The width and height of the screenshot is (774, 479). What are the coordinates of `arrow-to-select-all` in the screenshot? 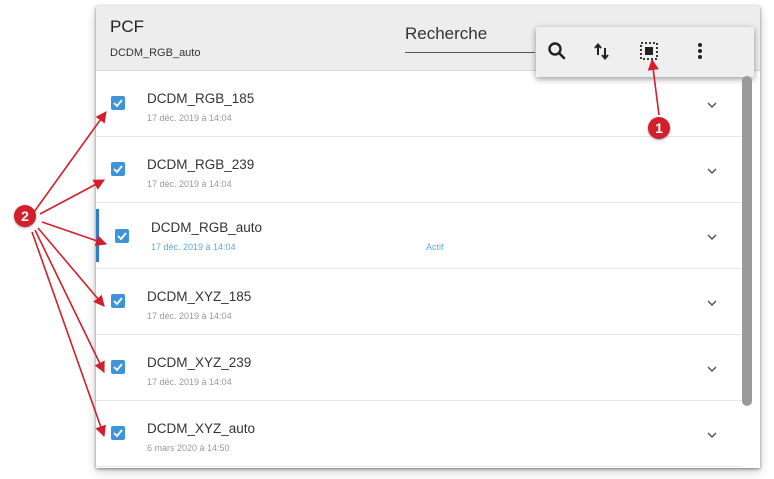 It's located at (653, 87).